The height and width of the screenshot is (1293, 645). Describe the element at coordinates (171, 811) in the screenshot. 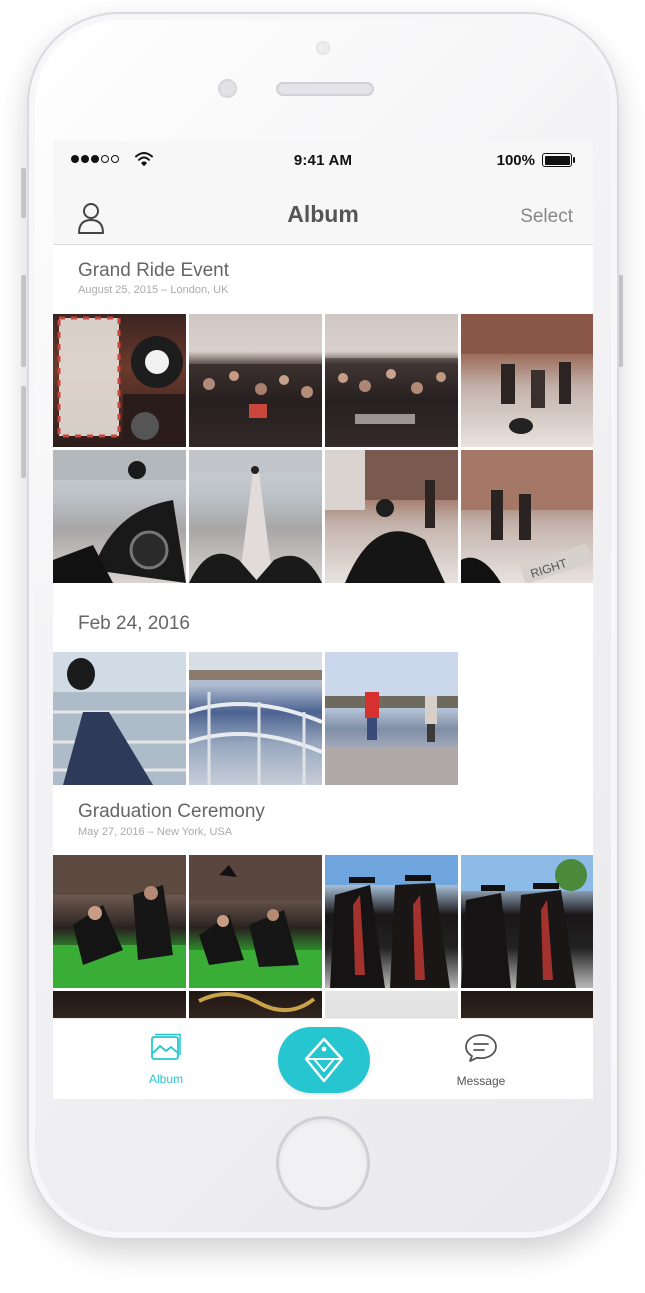

I see `album-title: Graduation Ceremony` at that location.